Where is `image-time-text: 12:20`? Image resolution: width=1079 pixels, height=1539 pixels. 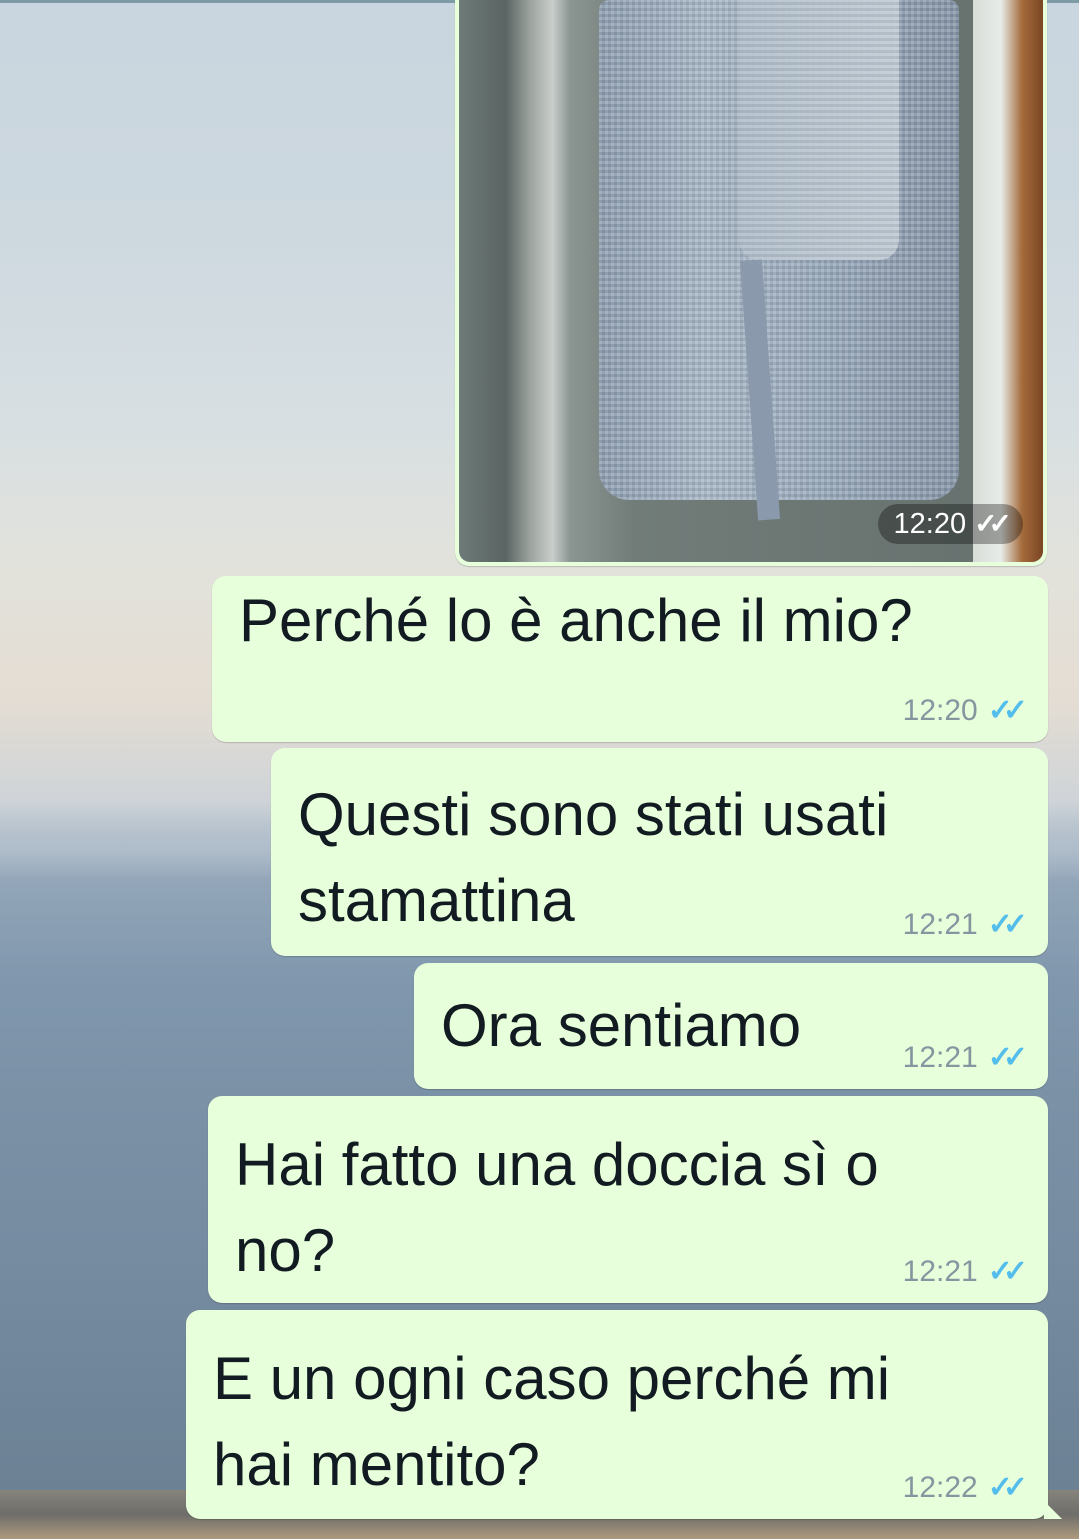 image-time-text: 12:20 is located at coordinates (930, 524).